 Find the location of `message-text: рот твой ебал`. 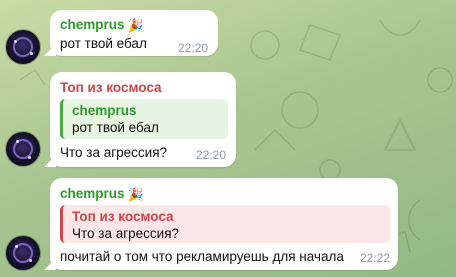

message-text: рот твой ебал is located at coordinates (103, 43).